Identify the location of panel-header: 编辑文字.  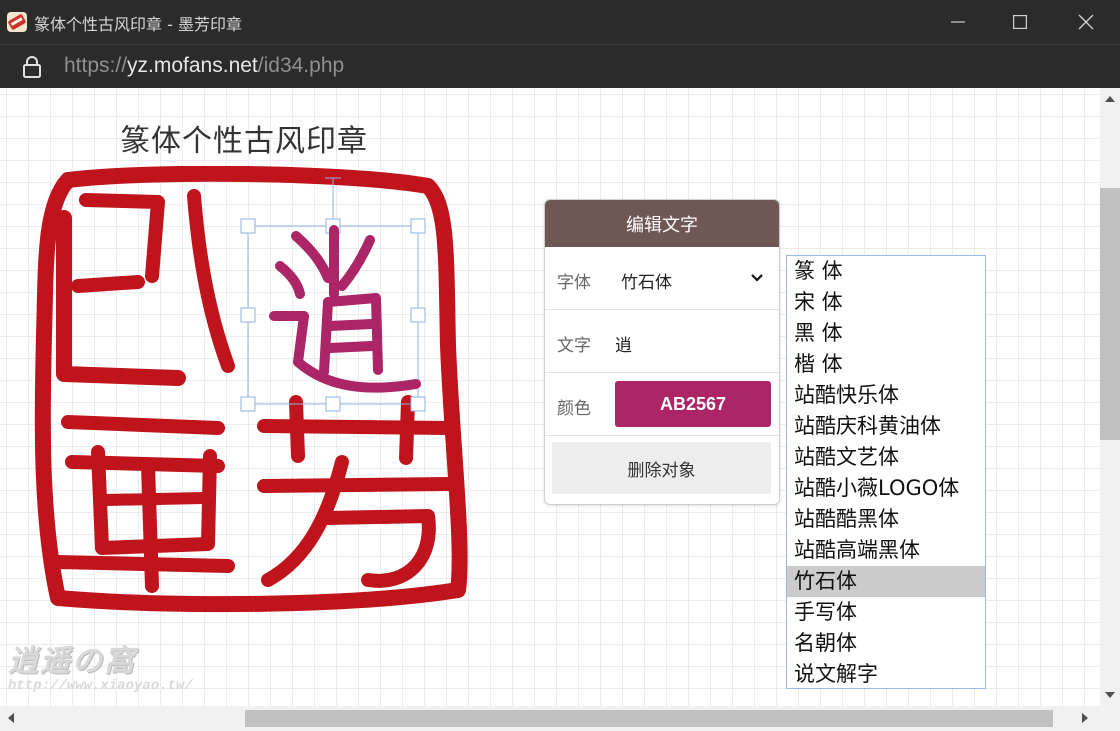
(662, 223).